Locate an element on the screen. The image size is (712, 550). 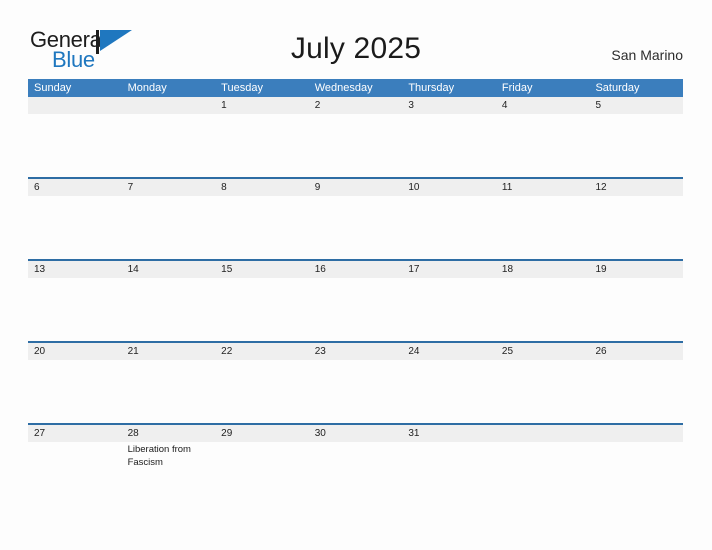
day-number: 27 is located at coordinates (75, 433).